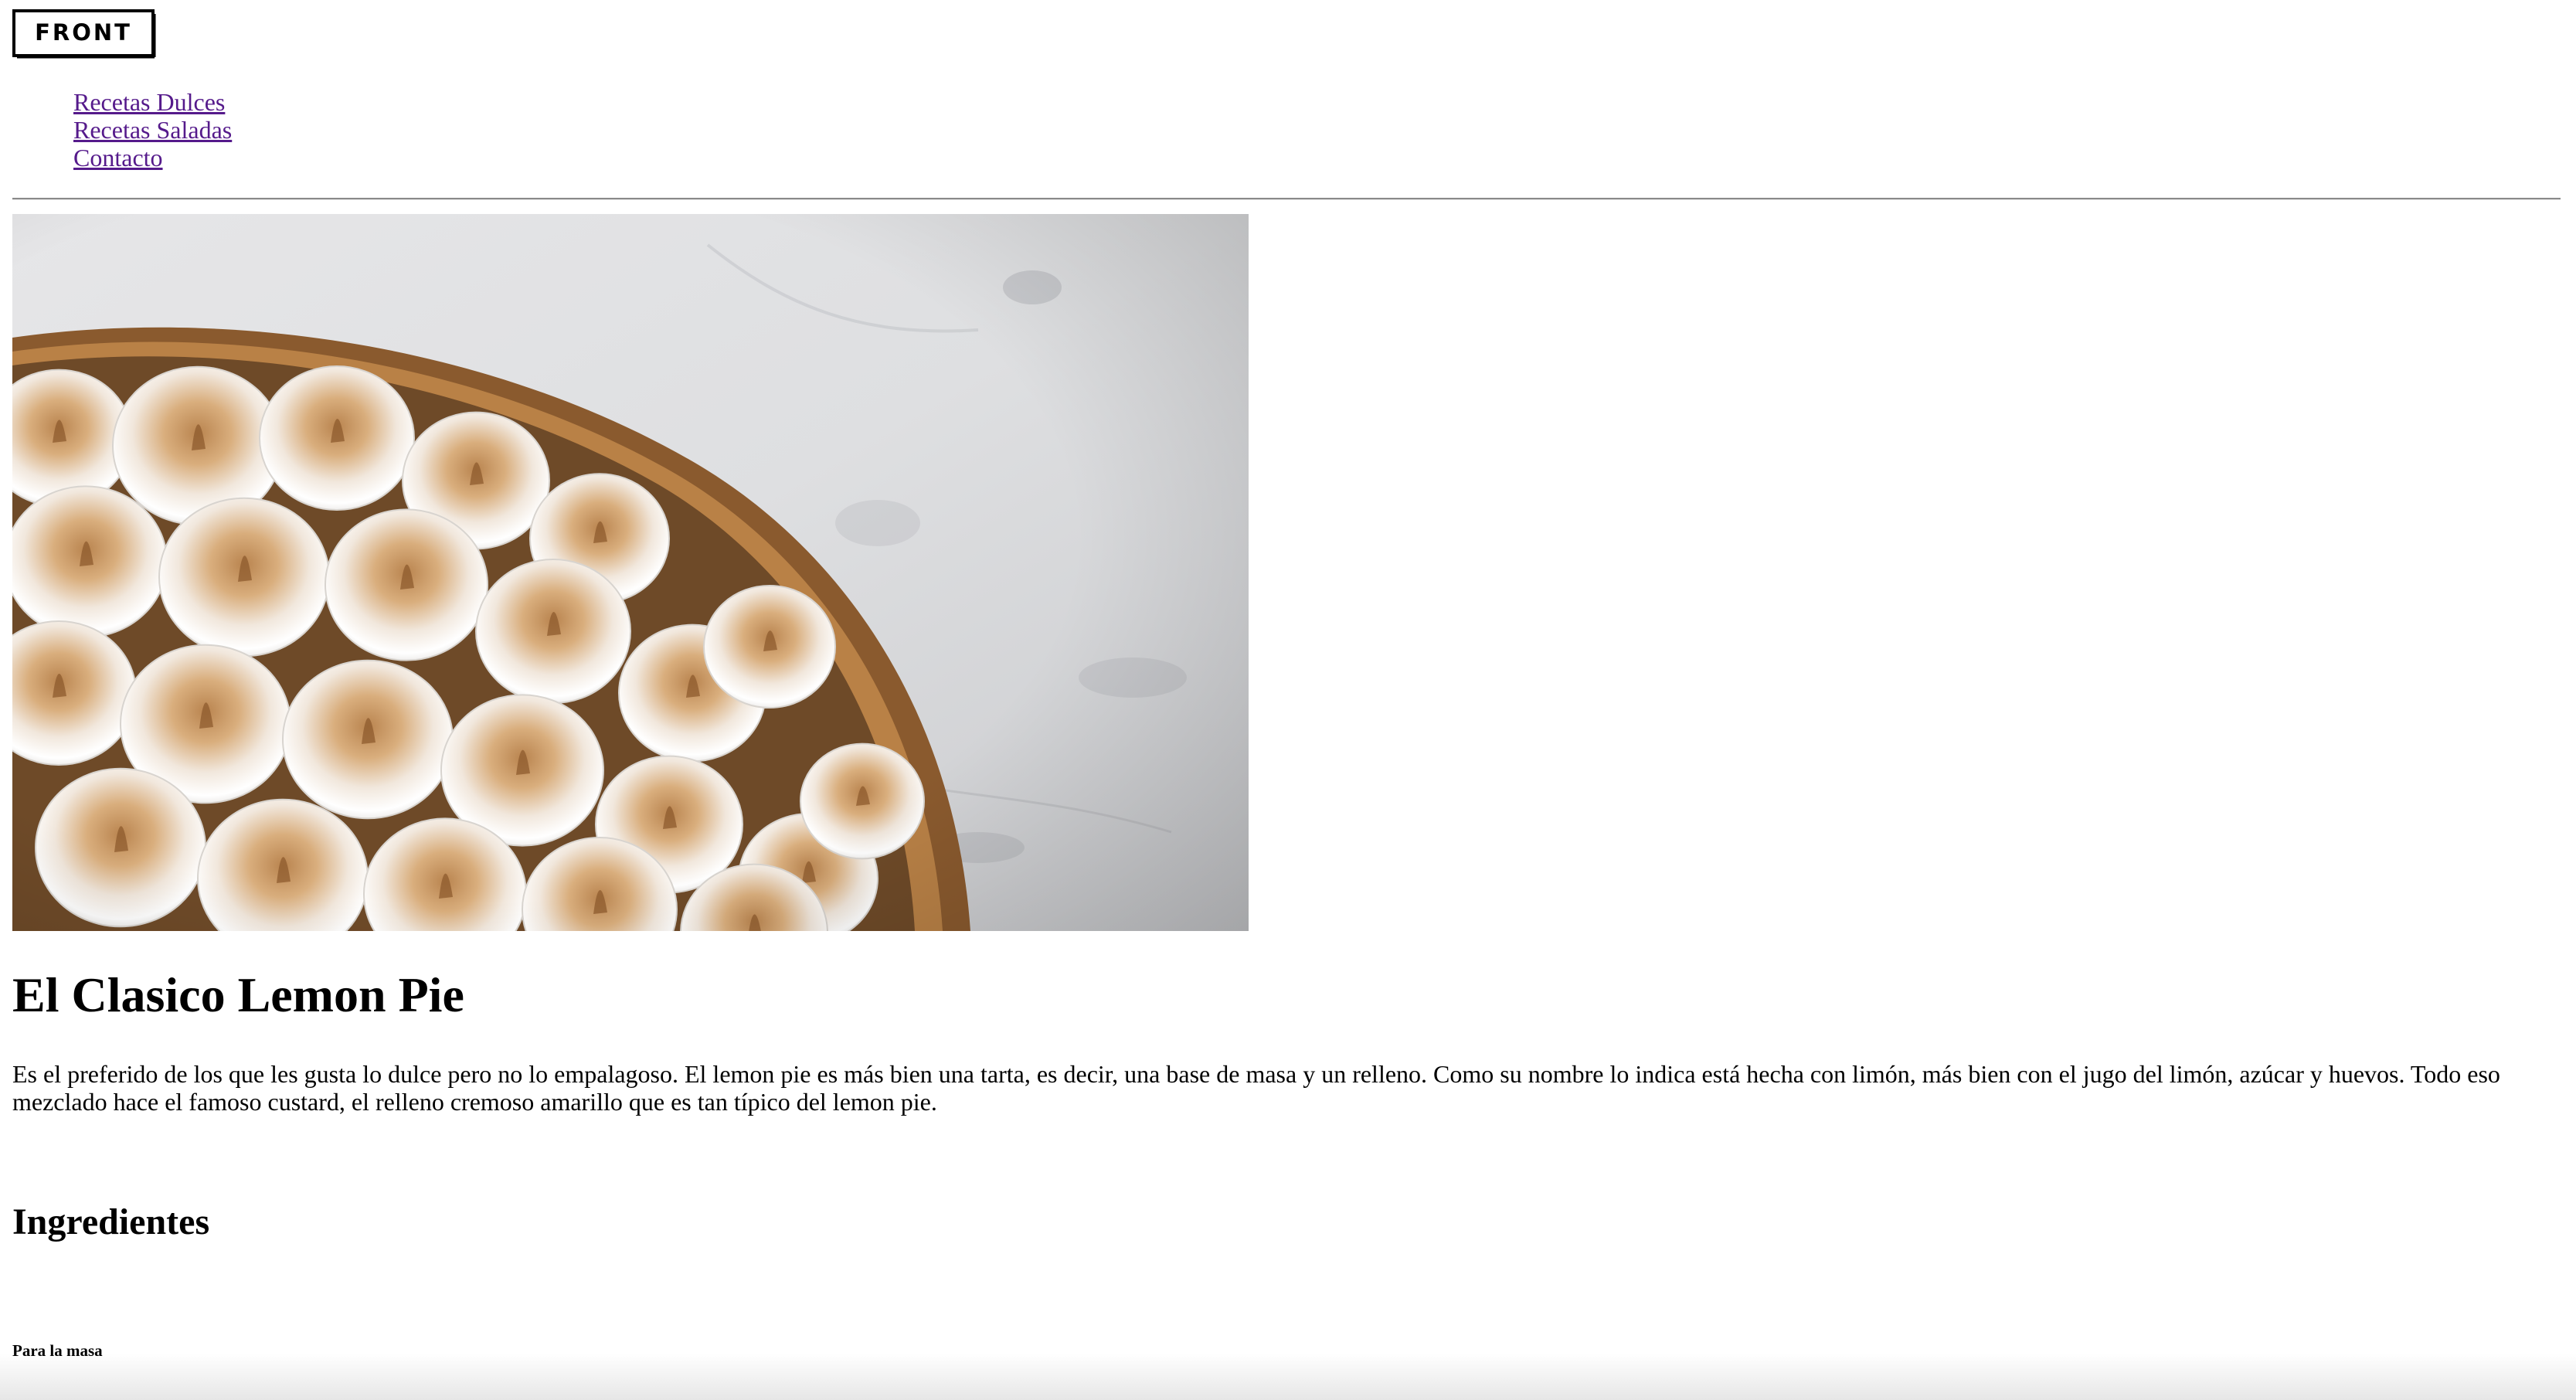 This screenshot has height=1400, width=2576. What do you see at coordinates (111, 1221) in the screenshot?
I see `ingredients-heading: Ingredientes` at bounding box center [111, 1221].